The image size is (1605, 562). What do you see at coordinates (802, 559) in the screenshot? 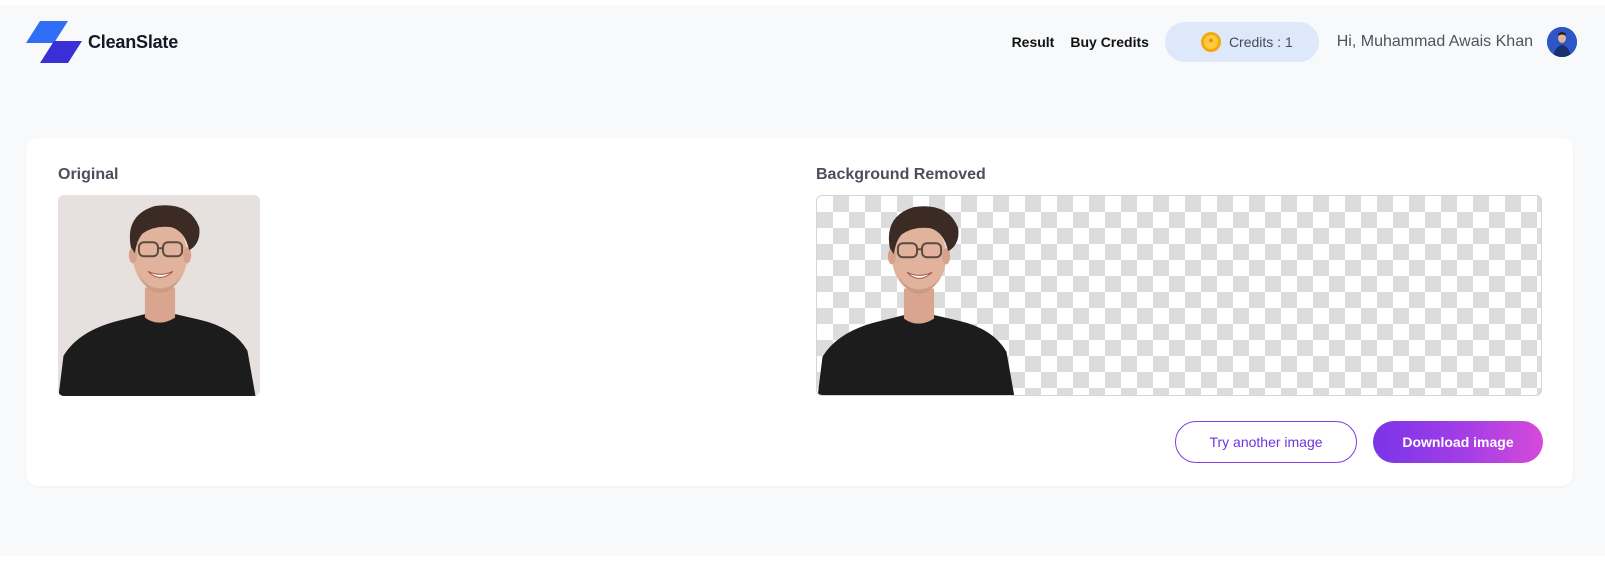
I see `bottom-strip` at bounding box center [802, 559].